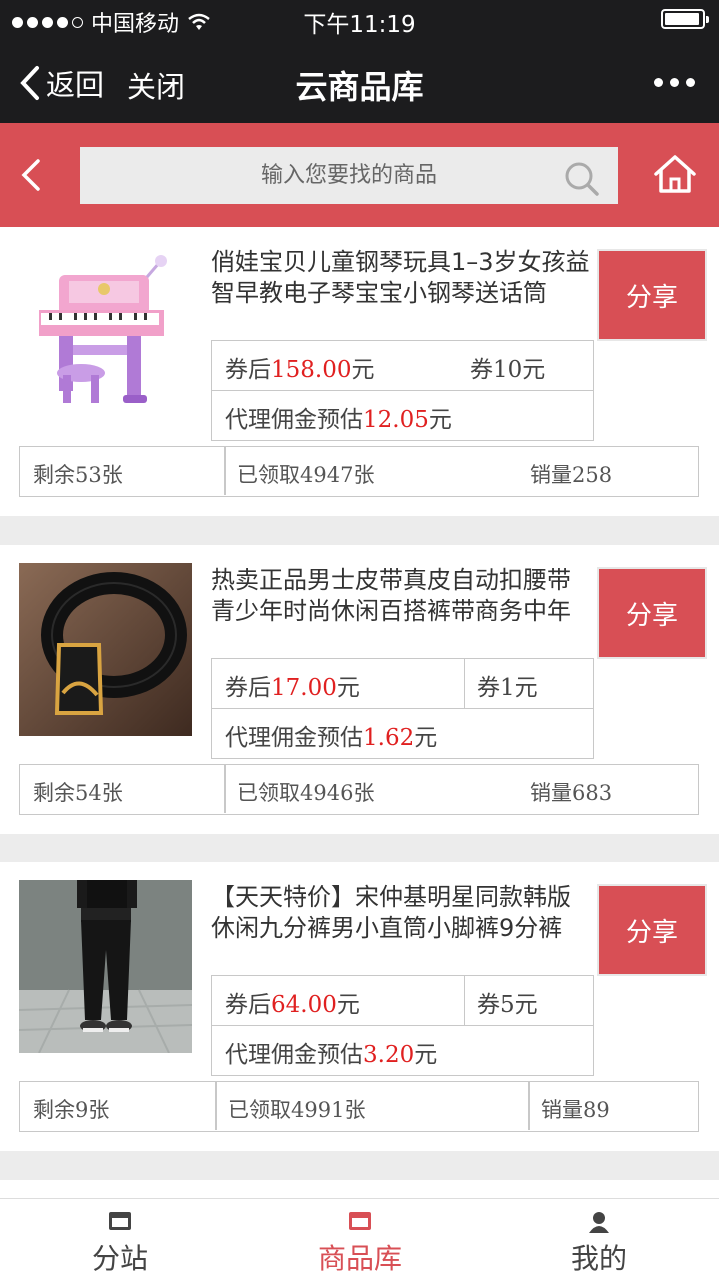 The image size is (719, 1280). Describe the element at coordinates (297, 1110) in the screenshot. I see `claimed-count: 已领取4991张` at that location.